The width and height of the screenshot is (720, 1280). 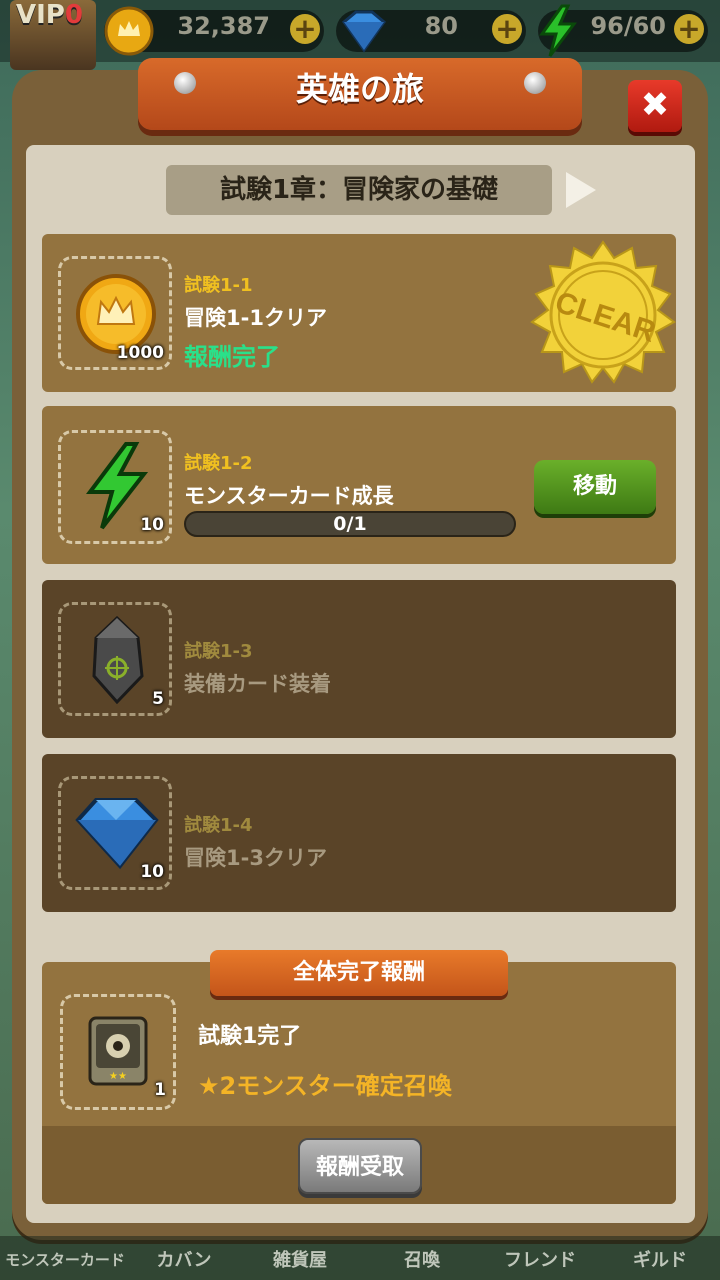 What do you see at coordinates (300, 1259) in the screenshot?
I see `nav-shop: 雑貨屋` at bounding box center [300, 1259].